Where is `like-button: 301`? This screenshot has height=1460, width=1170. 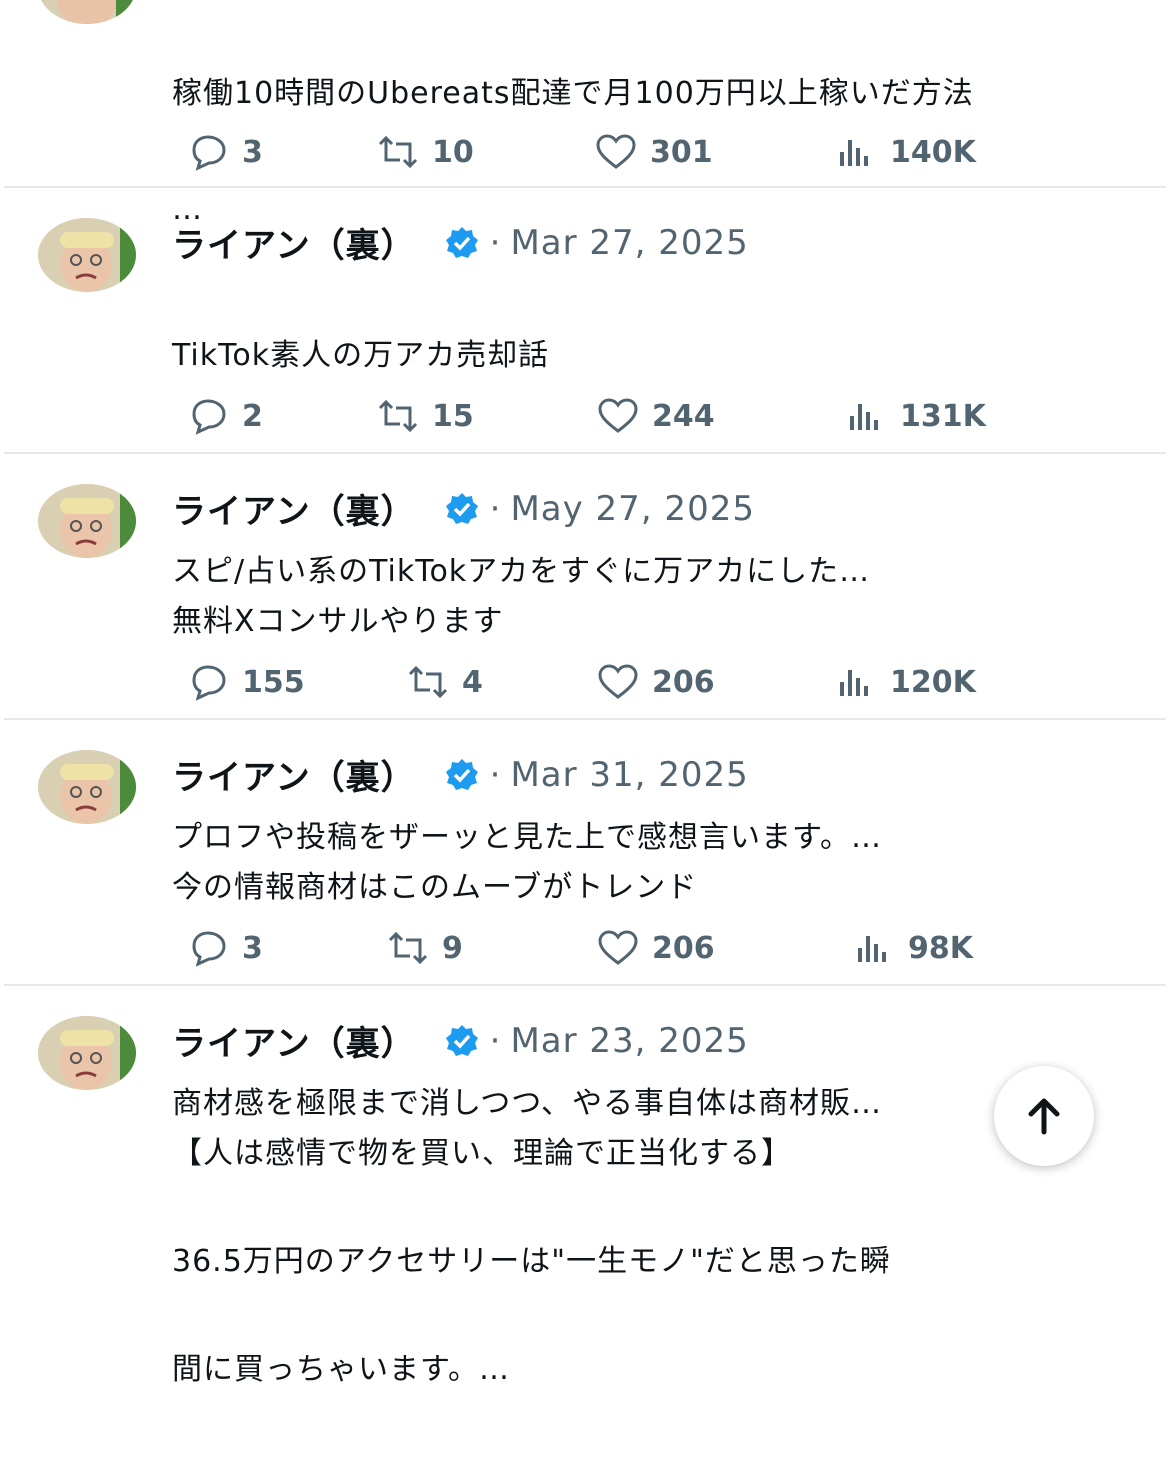 like-button: 301 is located at coordinates (653, 152).